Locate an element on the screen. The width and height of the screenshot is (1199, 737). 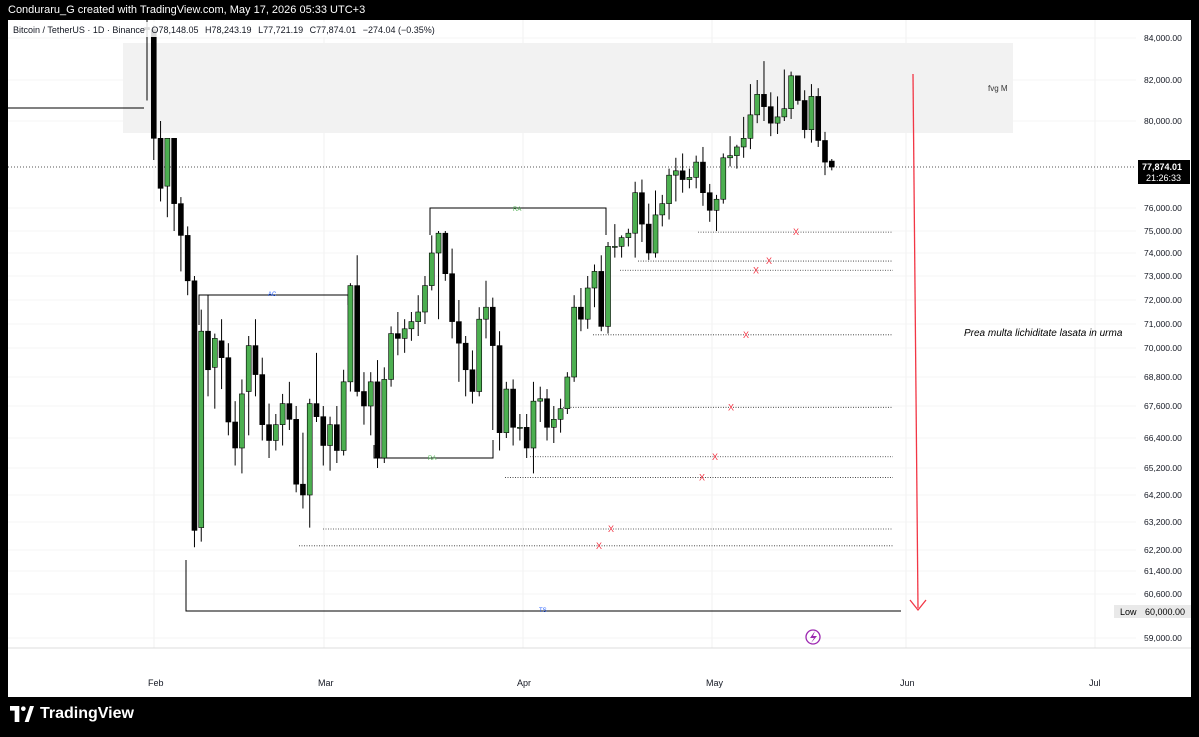
symbol-name: Bitcoin / TetherUS · 1D · Binance is located at coordinates (79, 30).